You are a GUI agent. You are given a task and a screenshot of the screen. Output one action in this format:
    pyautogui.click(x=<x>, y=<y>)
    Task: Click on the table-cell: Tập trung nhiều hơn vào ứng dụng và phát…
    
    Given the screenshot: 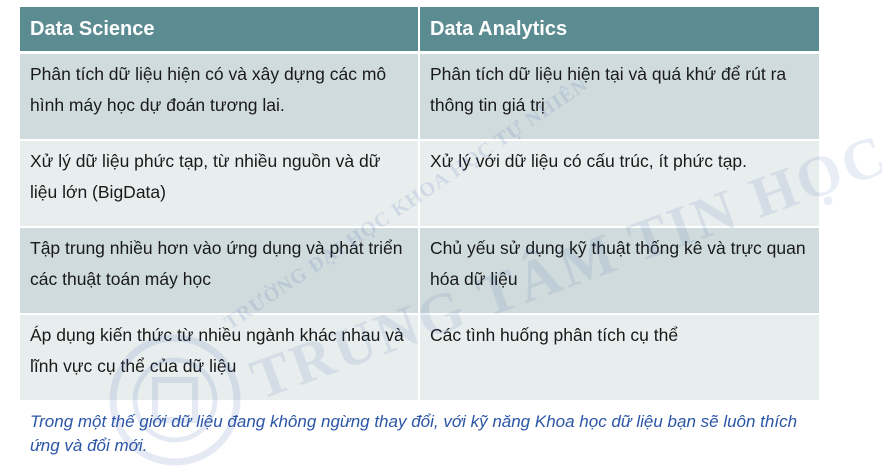 What is the action you would take?
    pyautogui.click(x=220, y=271)
    